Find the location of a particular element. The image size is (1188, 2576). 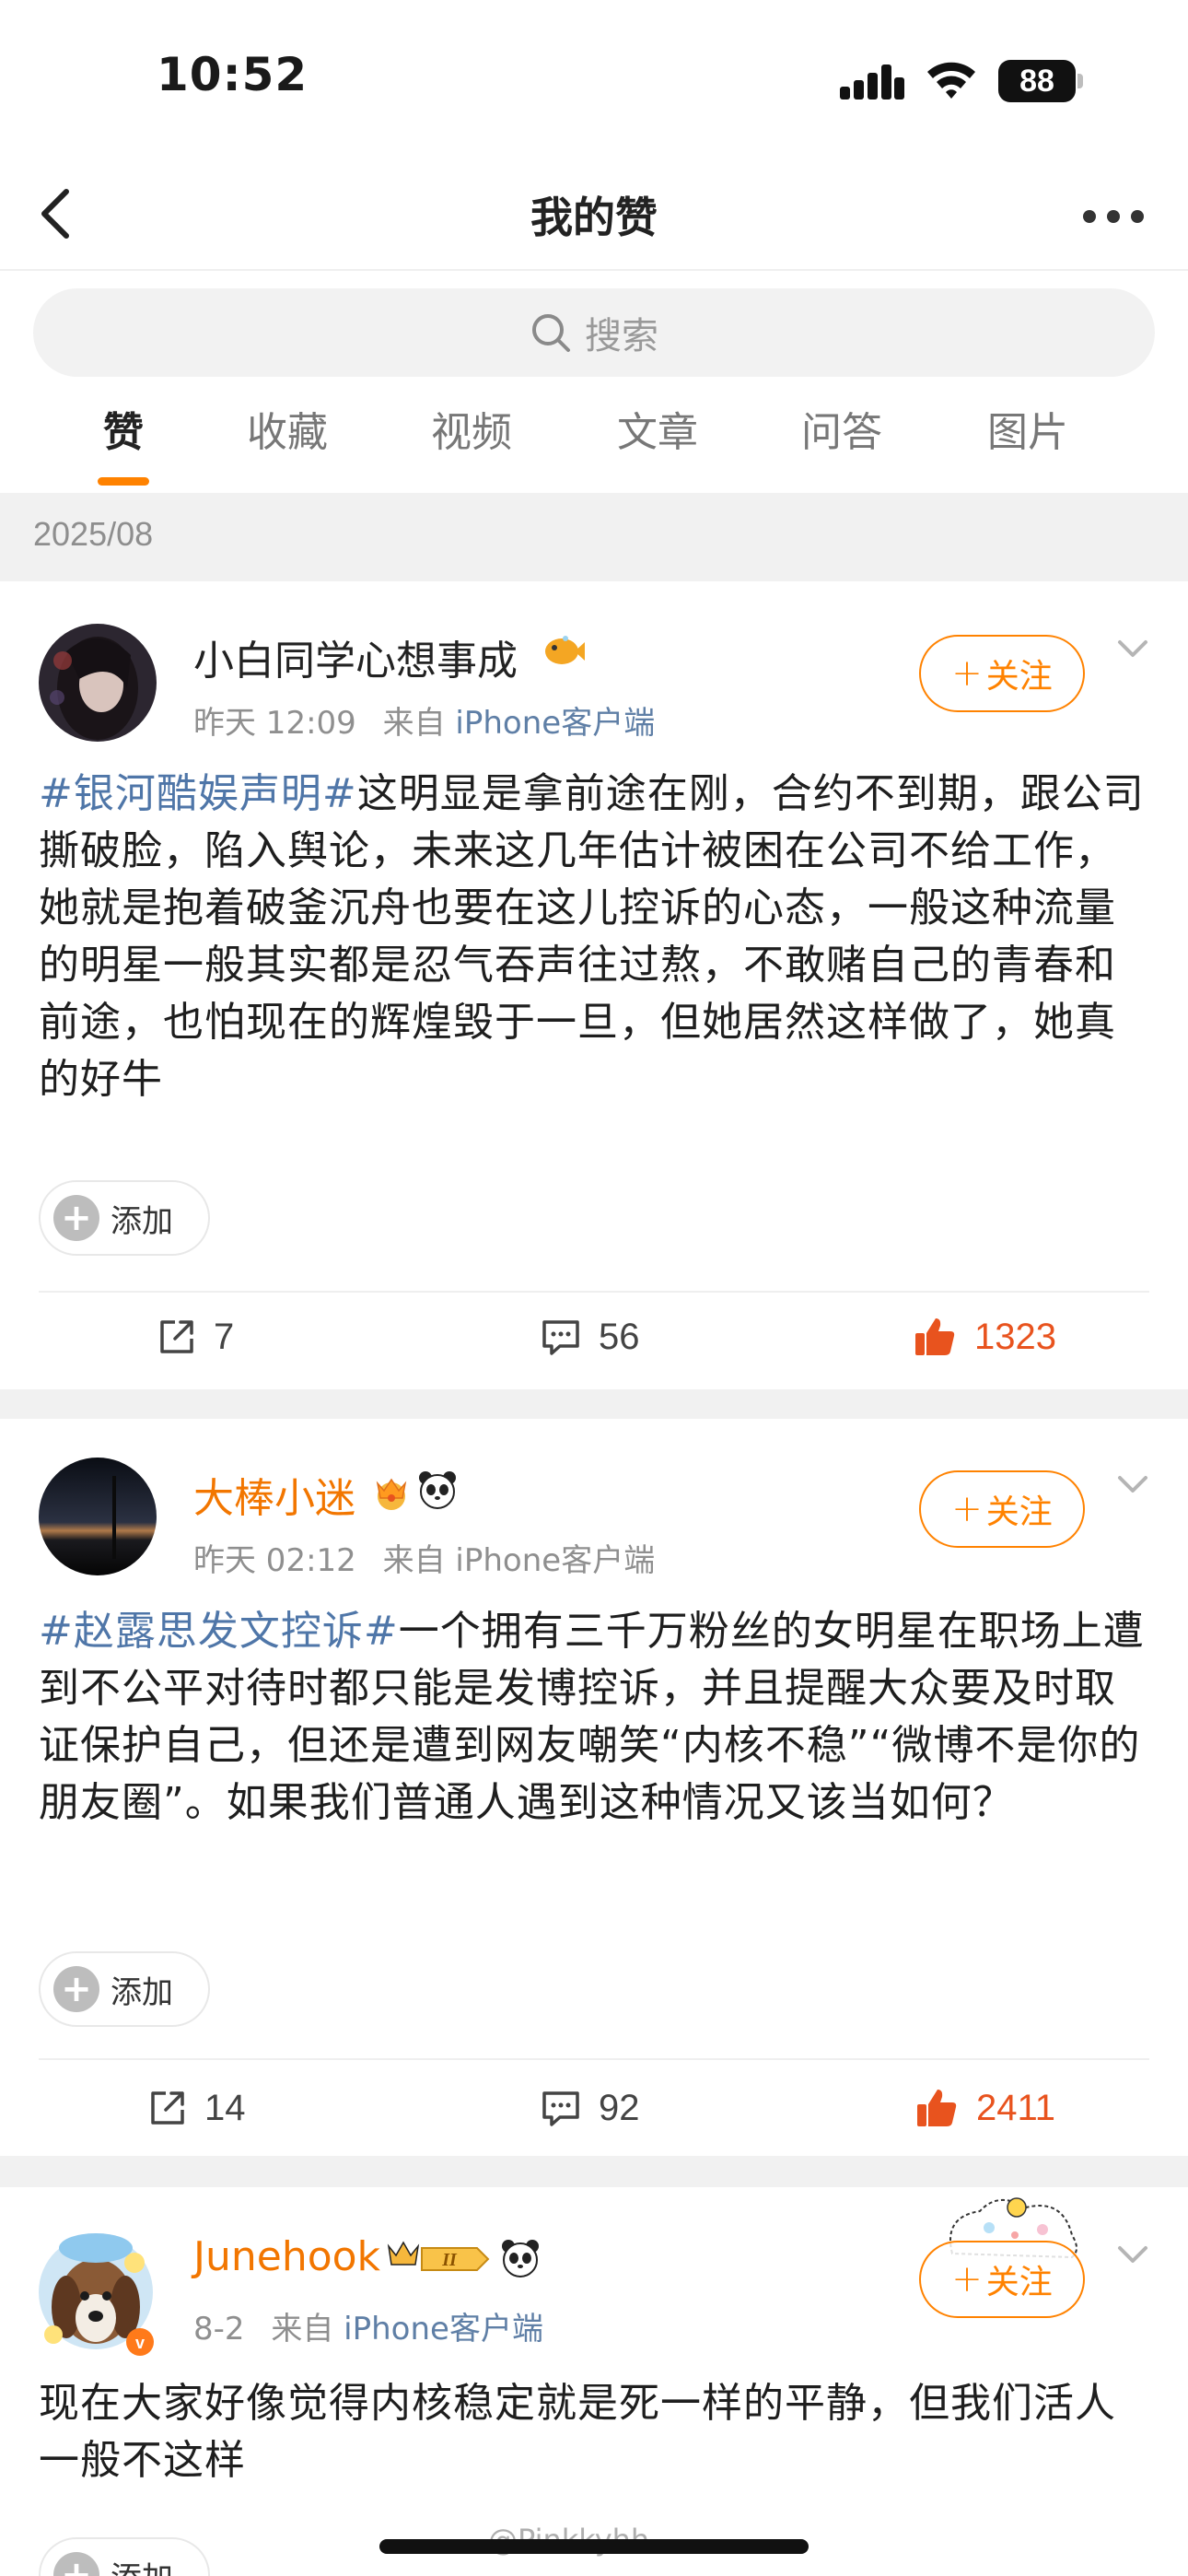

svg-text: II is located at coordinates (449, 2260).